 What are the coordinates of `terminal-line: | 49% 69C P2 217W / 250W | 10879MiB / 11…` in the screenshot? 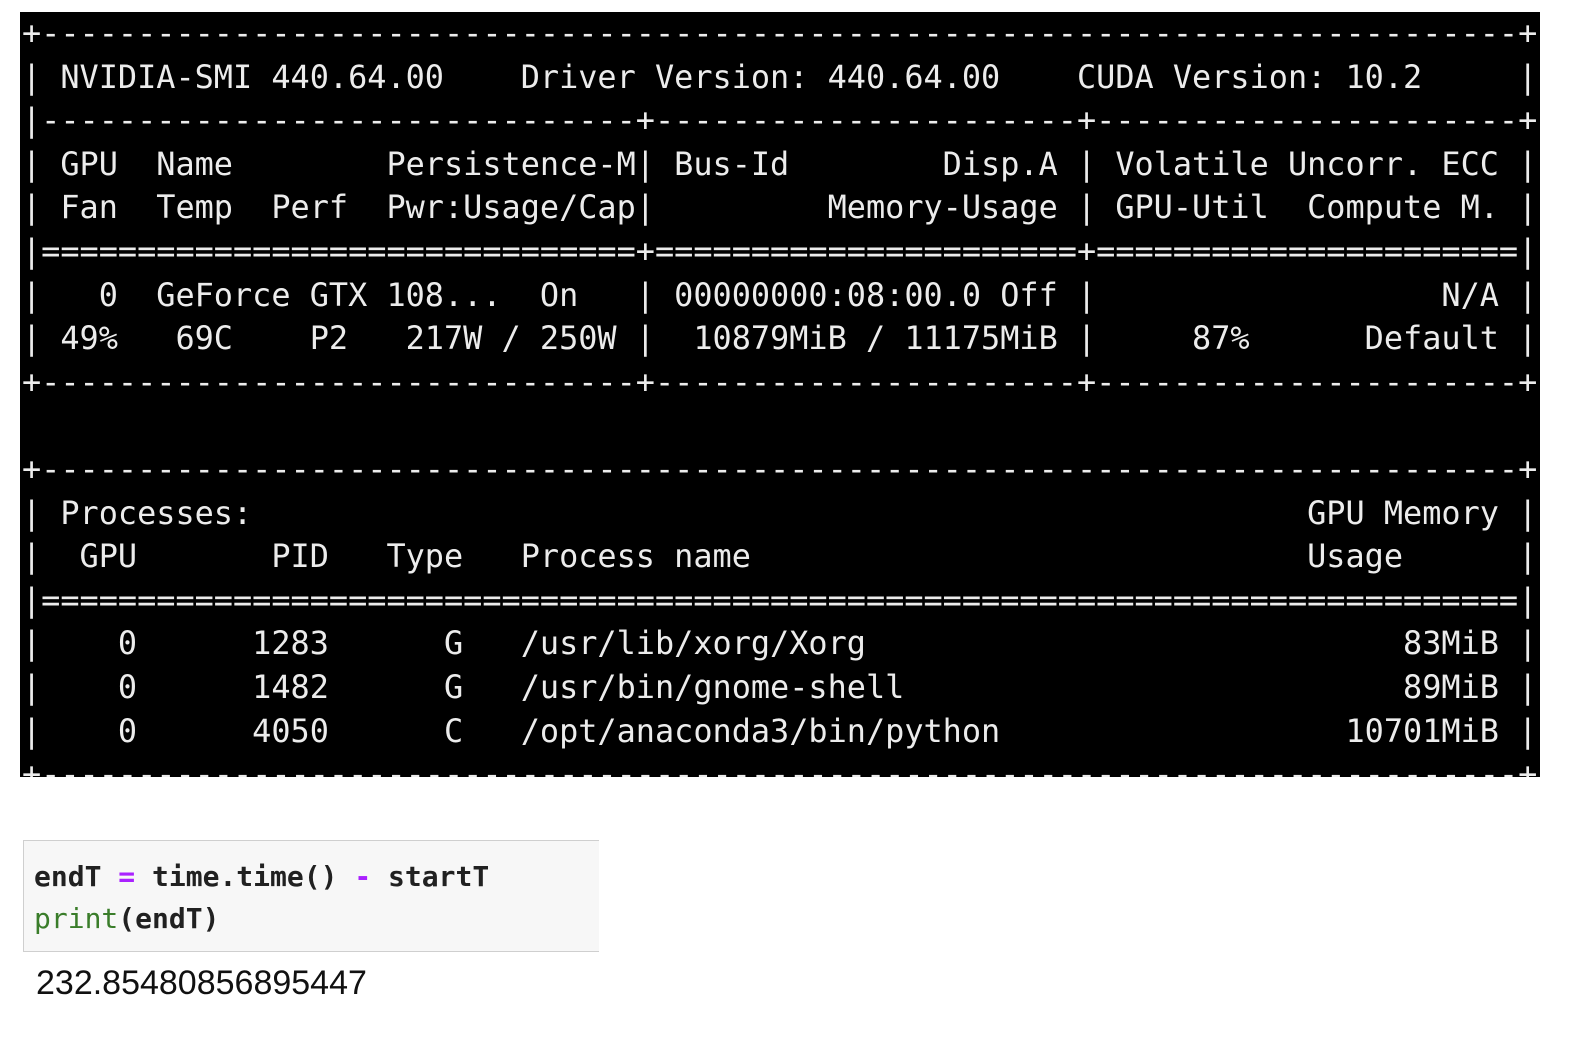 It's located at (780, 338).